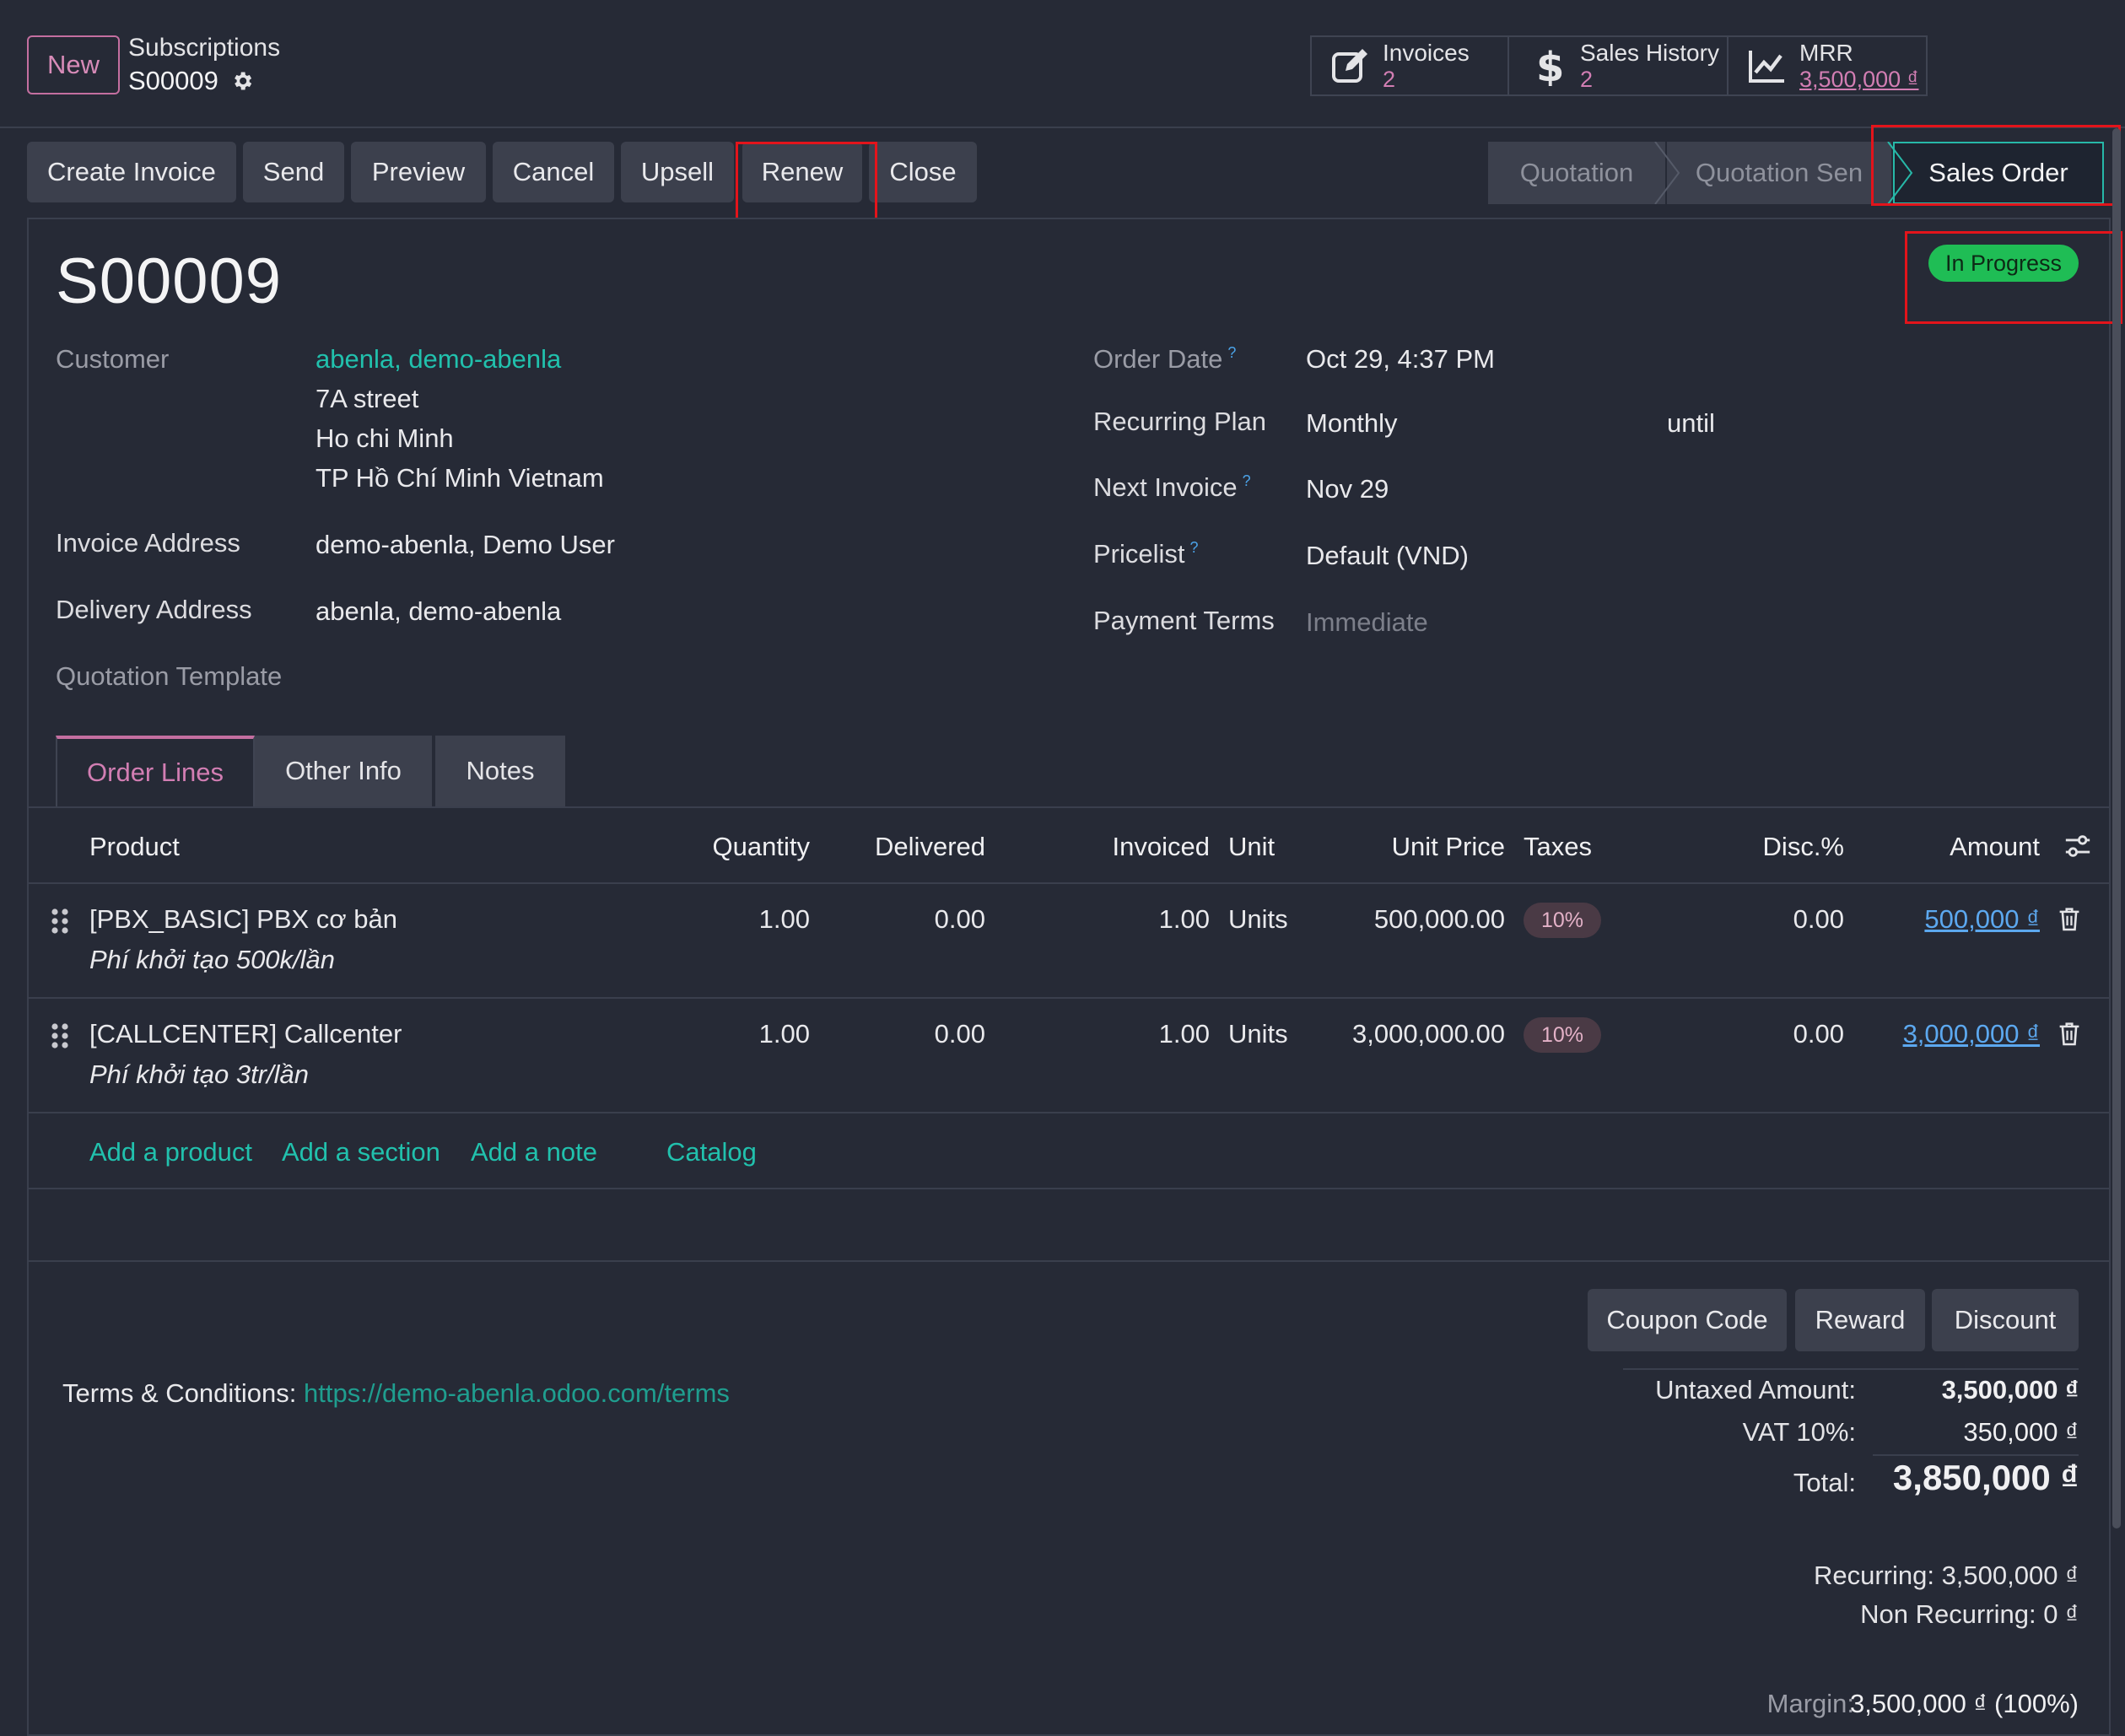 Image resolution: width=2125 pixels, height=1736 pixels. I want to click on catalog-link: Catalog, so click(711, 1152).